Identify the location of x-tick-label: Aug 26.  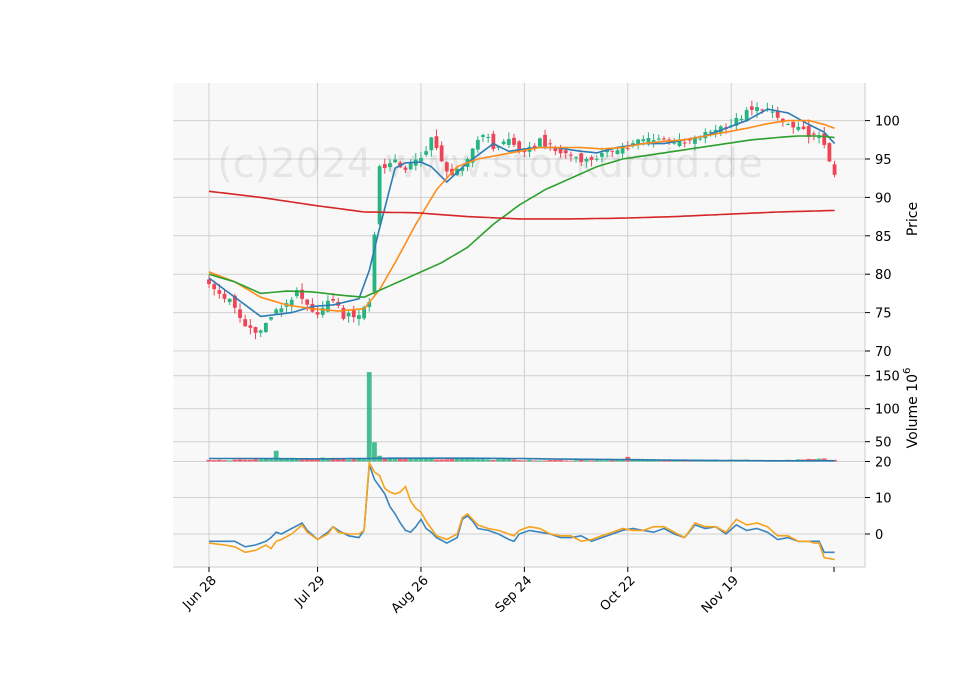
(410, 594).